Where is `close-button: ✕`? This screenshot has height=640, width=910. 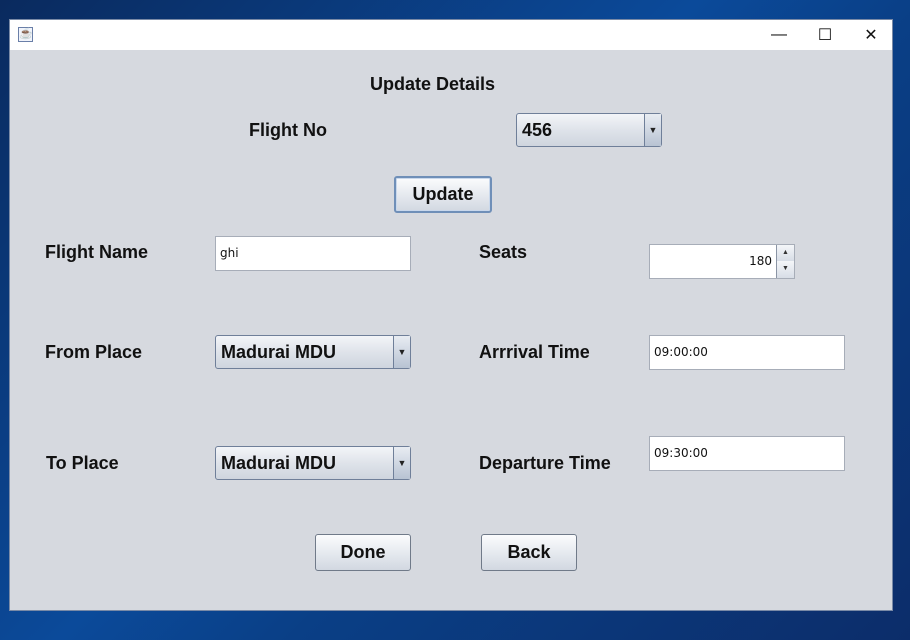 close-button: ✕ is located at coordinates (871, 35).